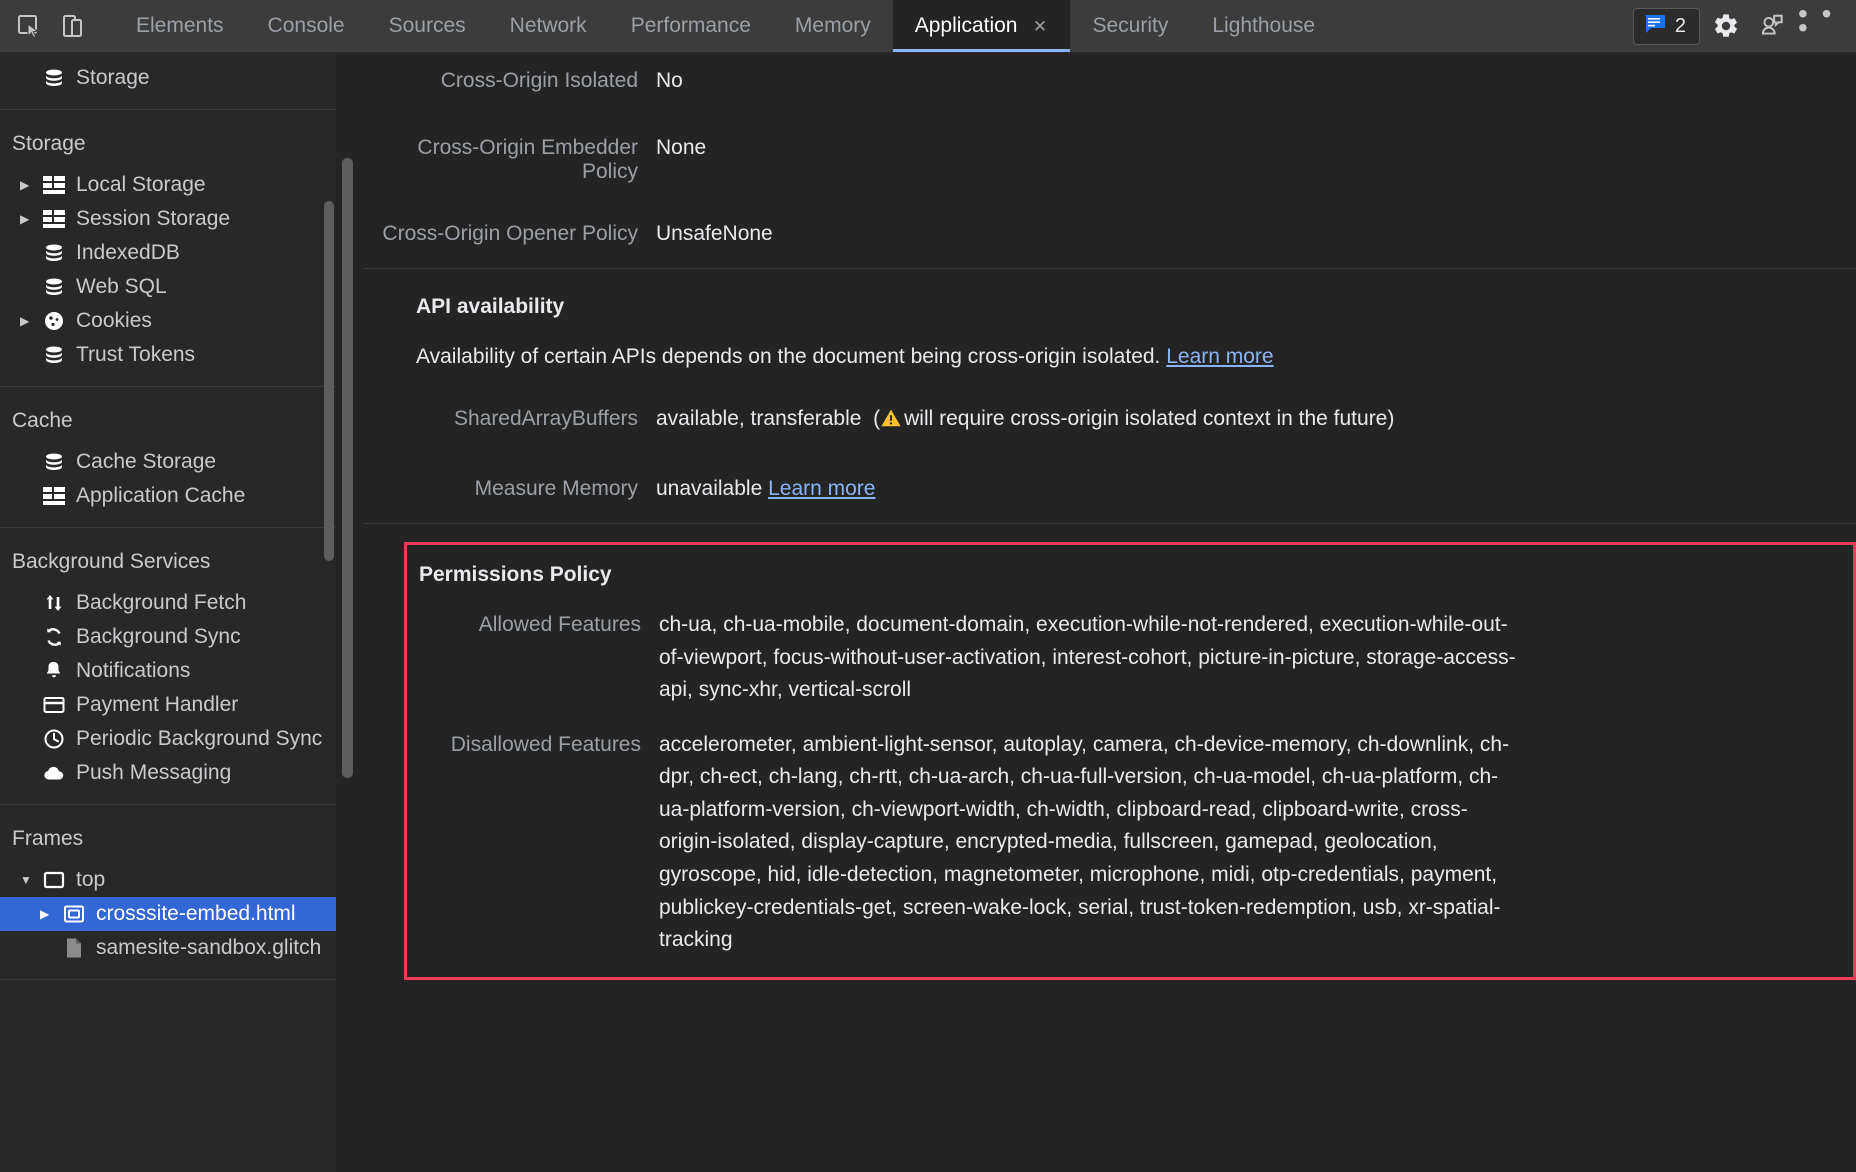  What do you see at coordinates (180, 26) in the screenshot?
I see `tab-elements: Elements` at bounding box center [180, 26].